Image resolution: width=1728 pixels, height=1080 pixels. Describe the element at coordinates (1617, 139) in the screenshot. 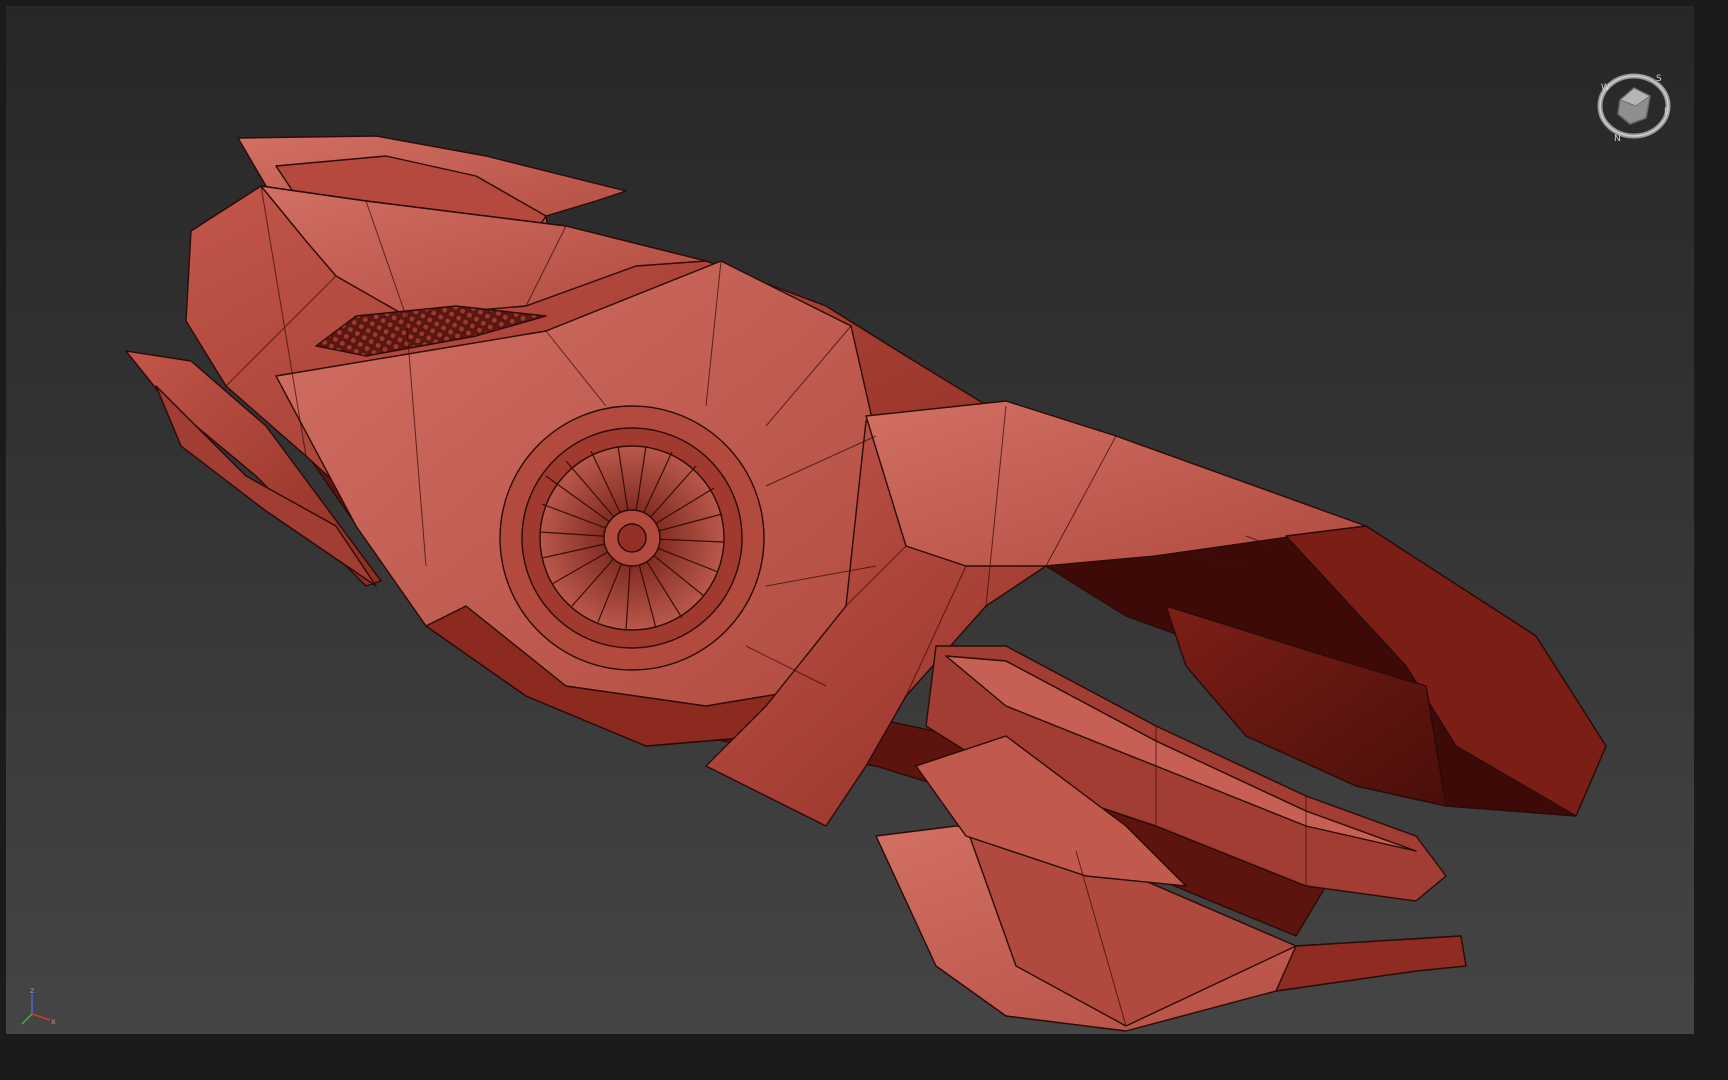

I see `compass-label-north: N` at that location.